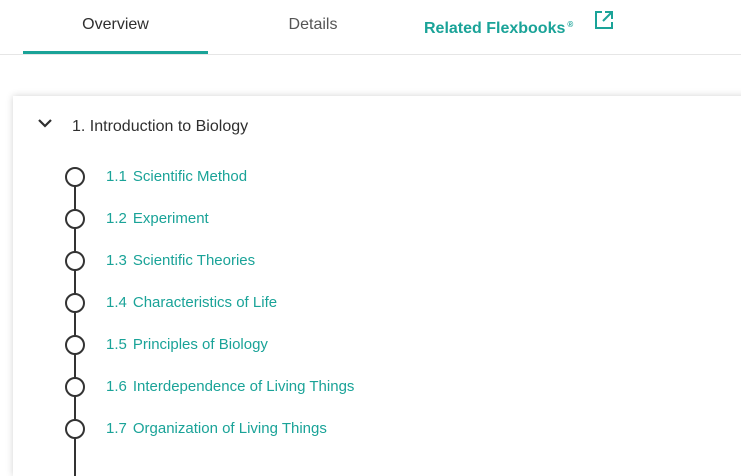  I want to click on lesson-title: Interdependence of Living Things, so click(243, 386).